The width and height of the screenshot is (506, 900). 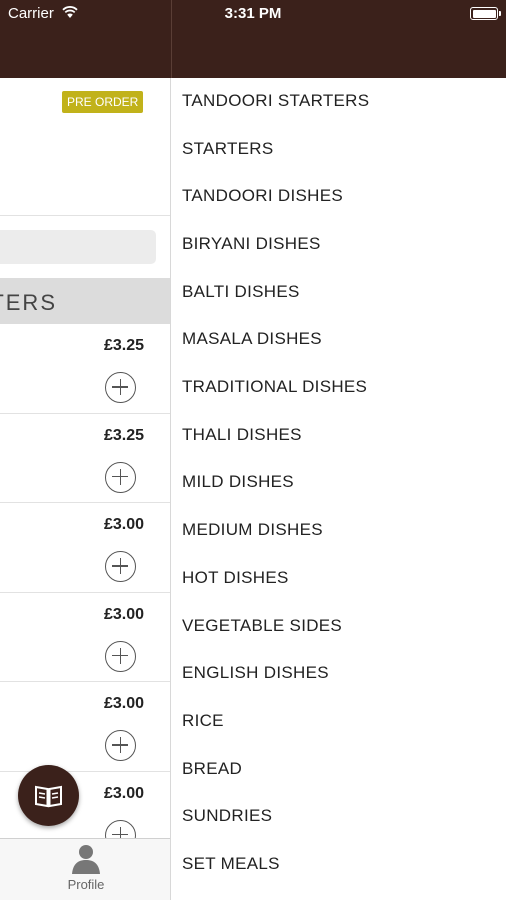 I want to click on divider, so click(x=85, y=215).